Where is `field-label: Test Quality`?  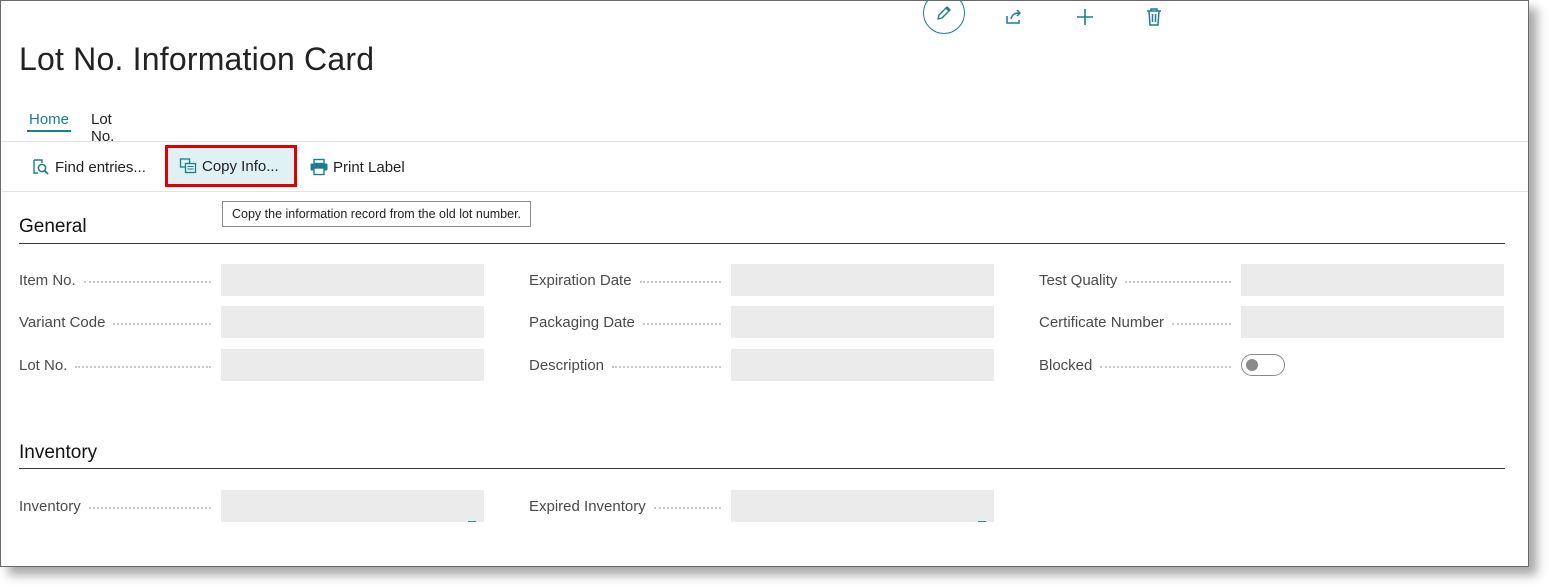
field-label: Test Quality is located at coordinates (1137, 280).